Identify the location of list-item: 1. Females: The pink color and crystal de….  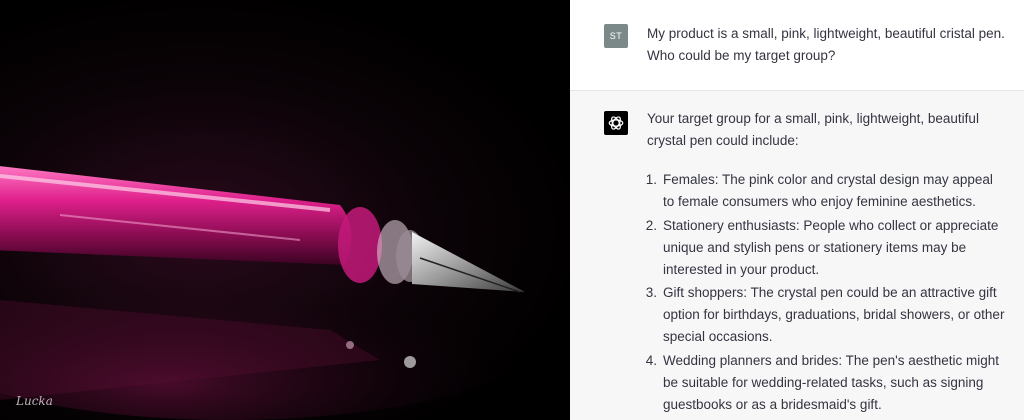
(819, 190).